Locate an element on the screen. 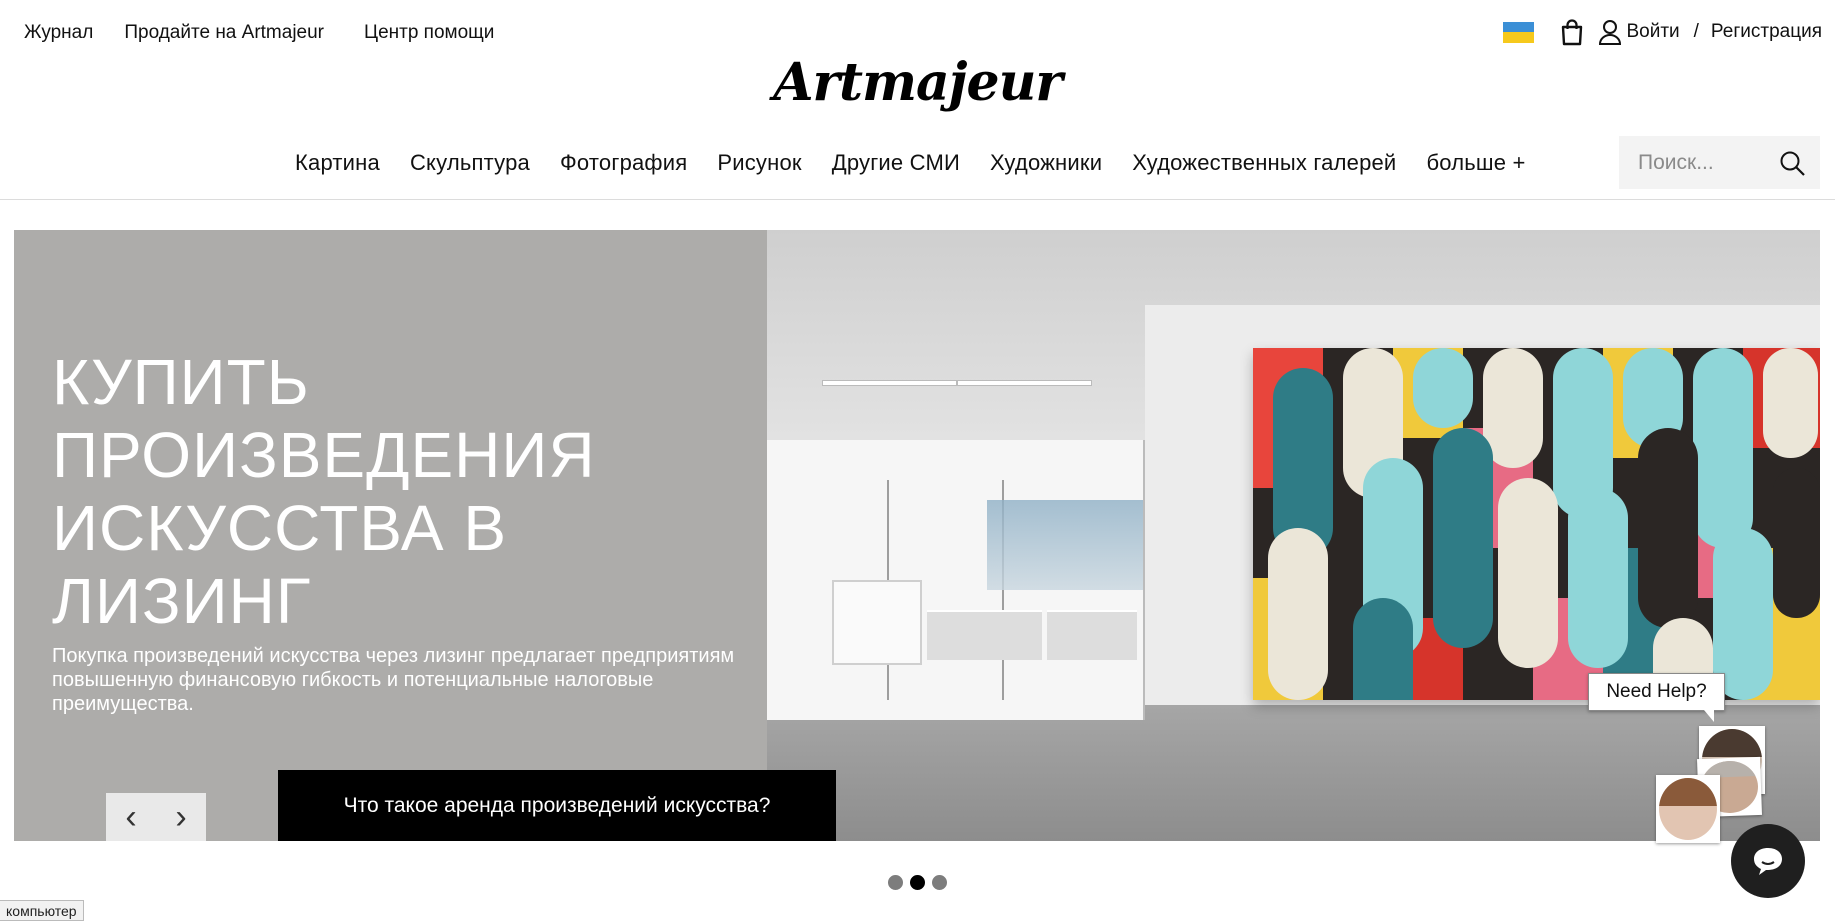  register-link: Регистрация is located at coordinates (1766, 32).